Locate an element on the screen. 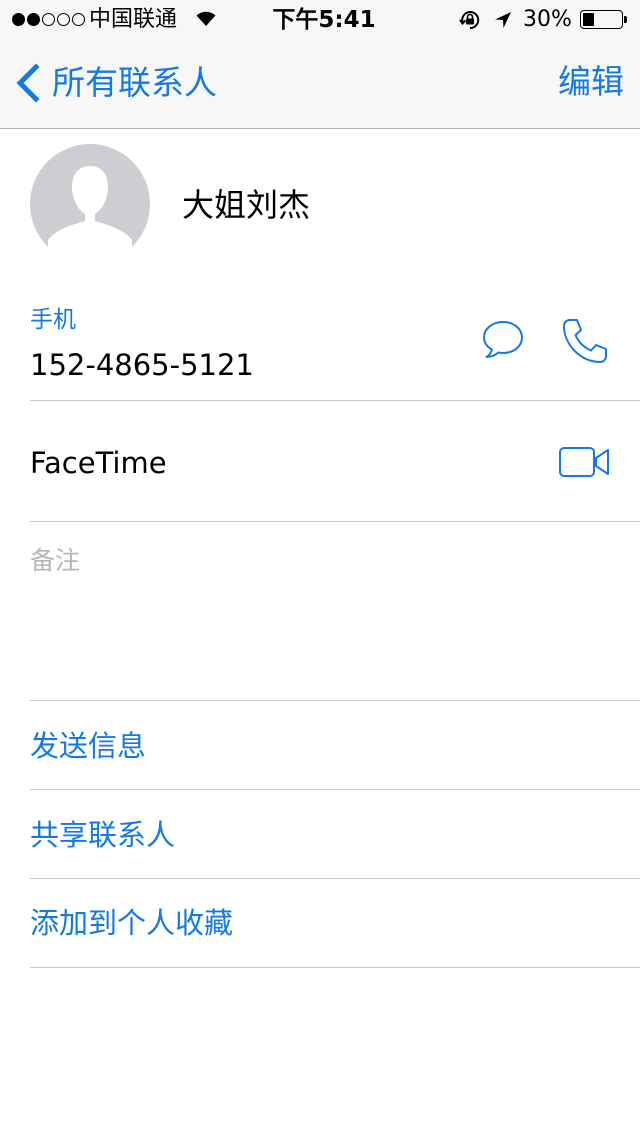  avatar is located at coordinates (90, 204).